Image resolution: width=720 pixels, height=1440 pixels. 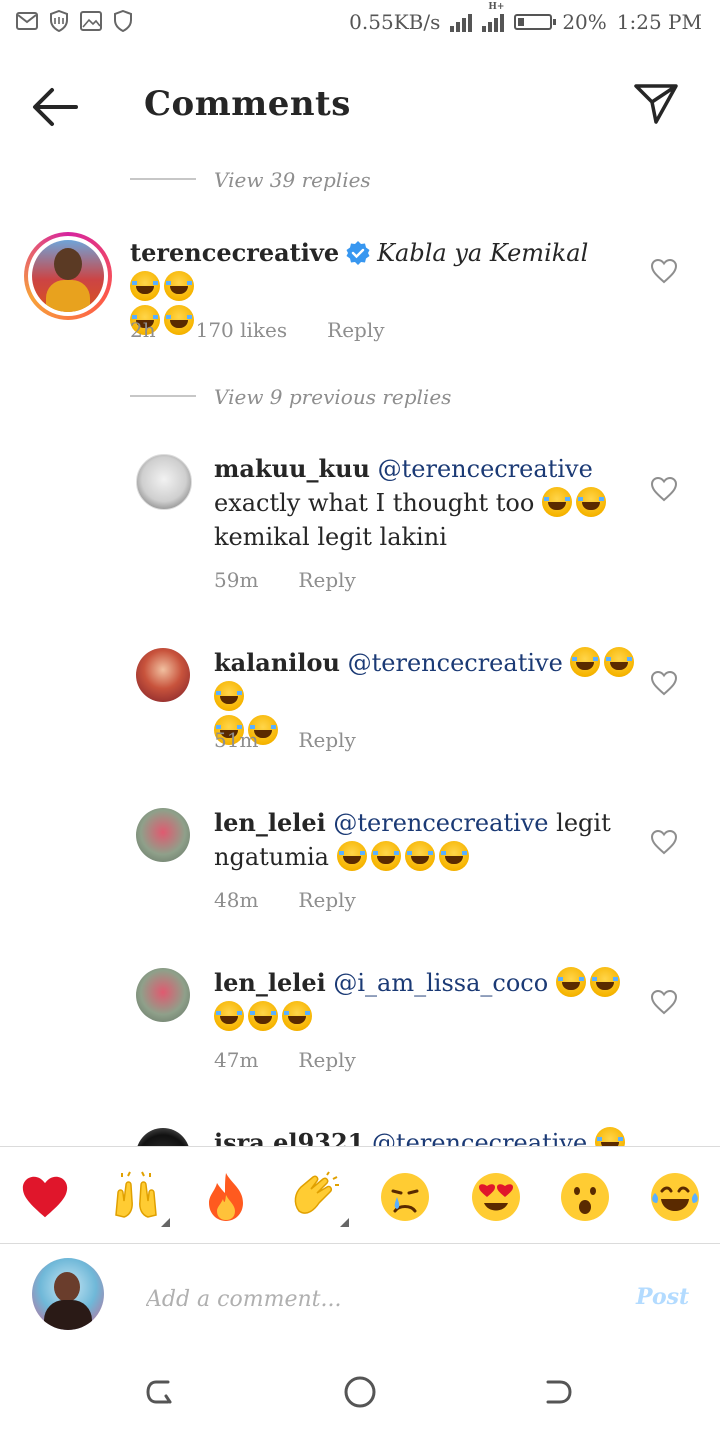 What do you see at coordinates (405, 1197) in the screenshot?
I see `crying-face-icon` at bounding box center [405, 1197].